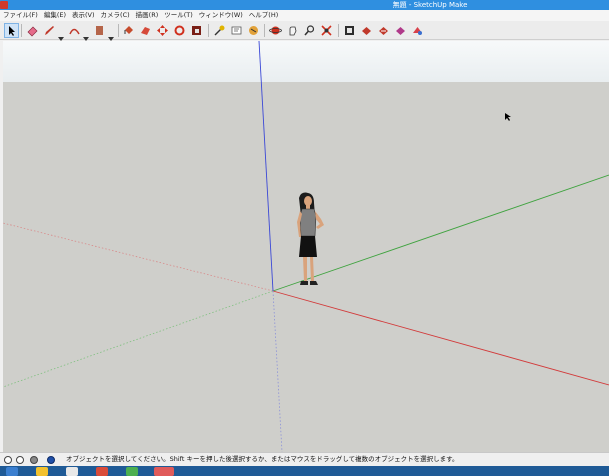 The image size is (609, 476). I want to click on move-icon, so click(162, 30).